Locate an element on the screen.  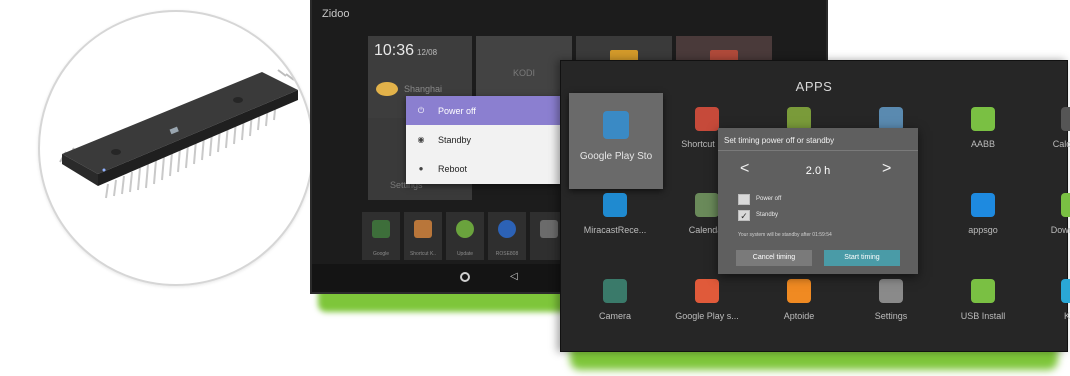
increase-arrow-icon: > is located at coordinates (886, 169).